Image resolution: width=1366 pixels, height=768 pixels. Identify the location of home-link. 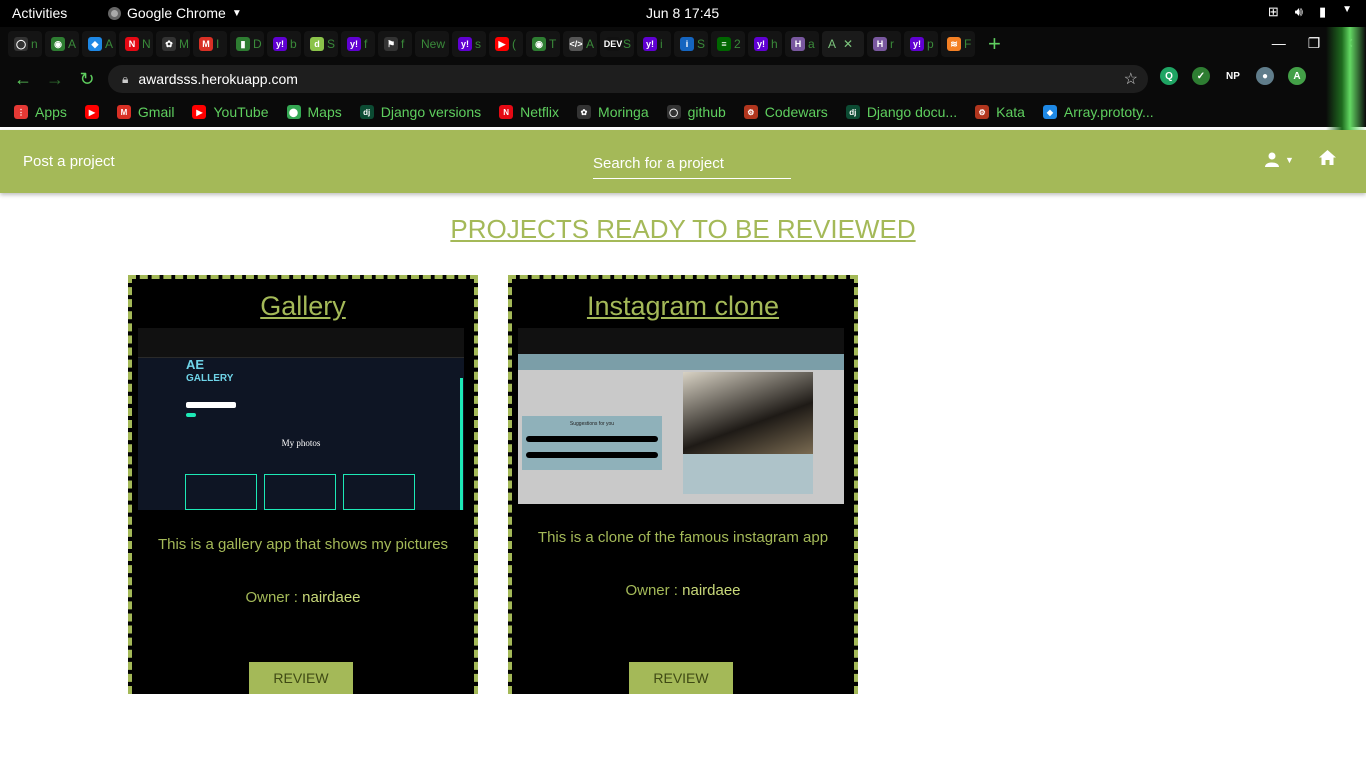
(1327, 160).